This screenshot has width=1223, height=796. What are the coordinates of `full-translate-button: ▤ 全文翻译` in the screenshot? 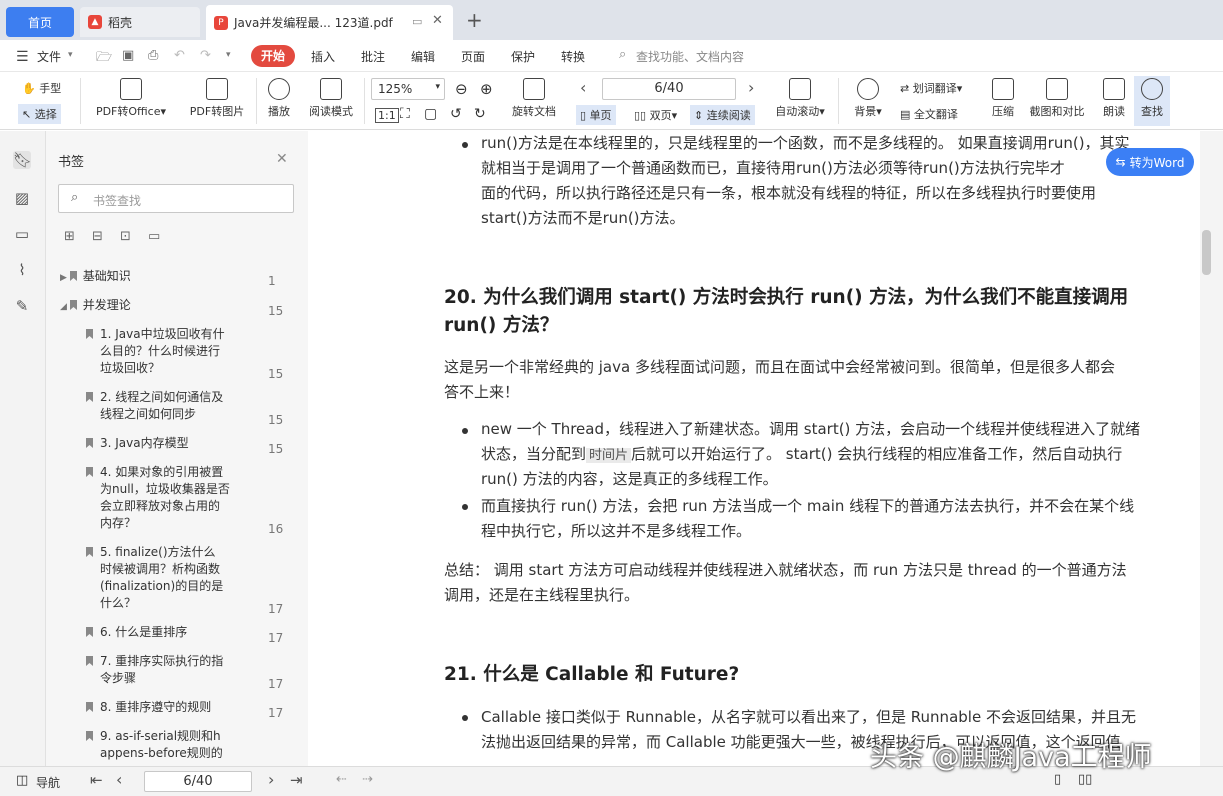 It's located at (929, 114).